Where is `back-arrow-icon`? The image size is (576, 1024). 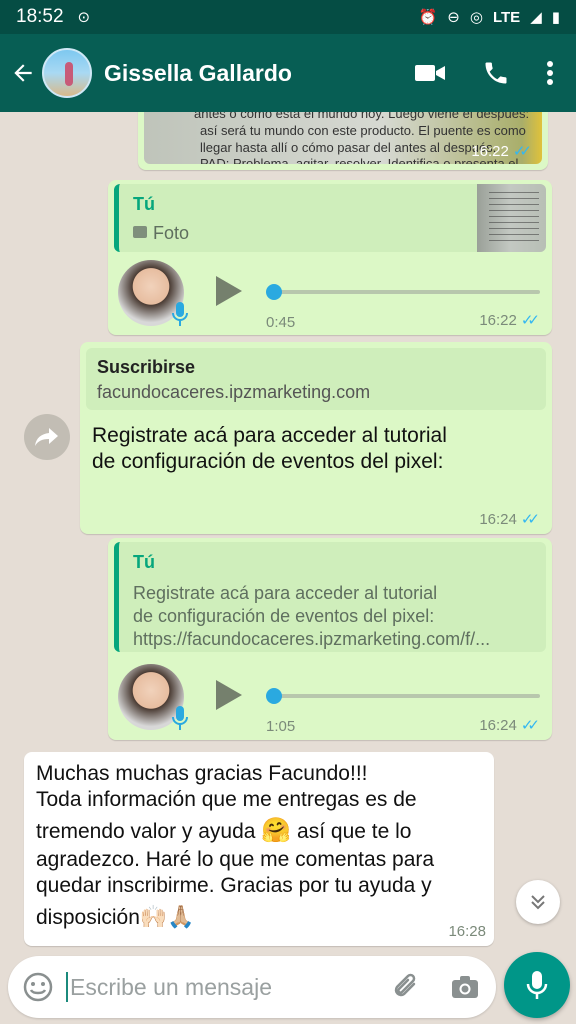 back-arrow-icon is located at coordinates (23, 73).